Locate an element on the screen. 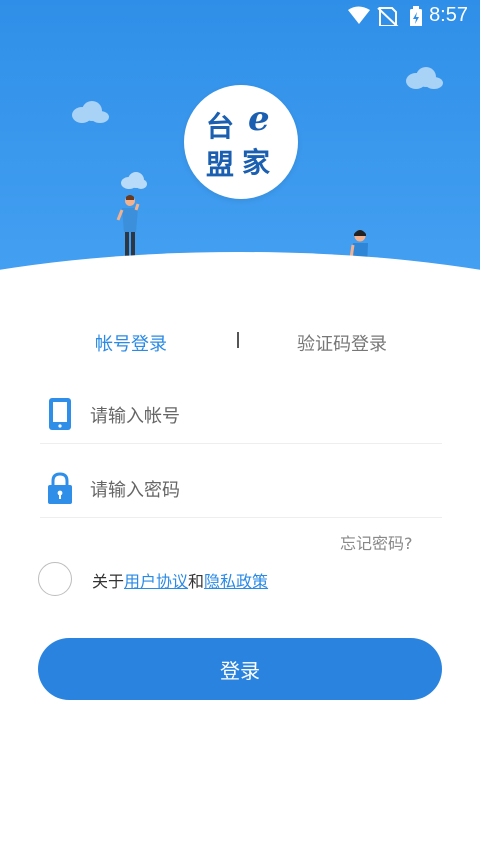 The height and width of the screenshot is (853, 480). app-logo: 台 e 盟 家 is located at coordinates (241, 142).